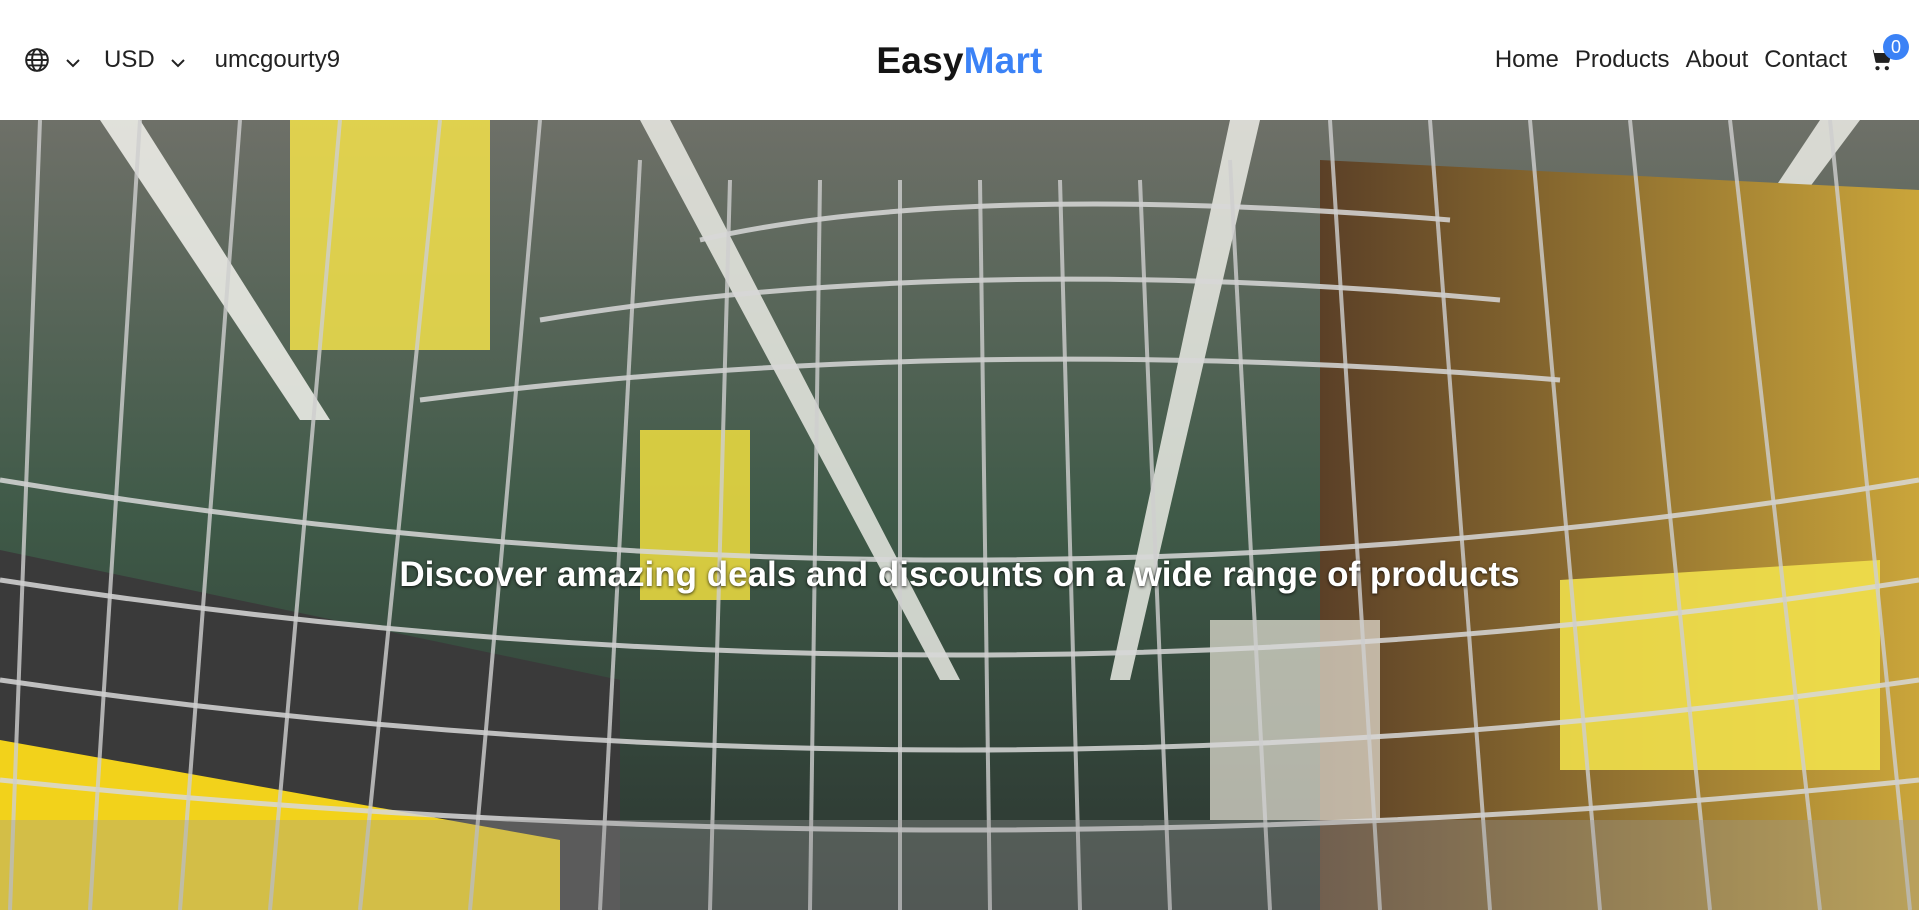 This screenshot has width=1919, height=910. What do you see at coordinates (1805, 60) in the screenshot?
I see `nav-contact: Contact` at bounding box center [1805, 60].